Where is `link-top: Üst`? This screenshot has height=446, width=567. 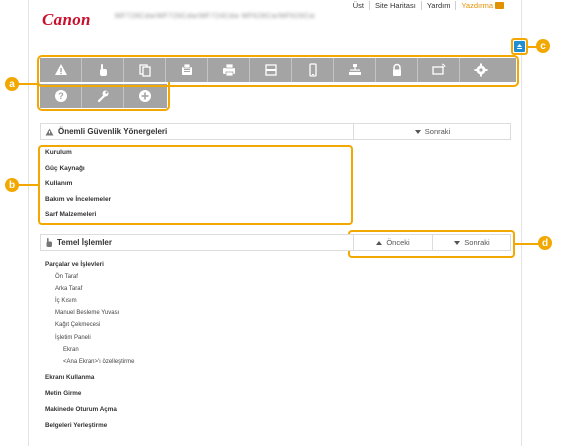 link-top: Üst is located at coordinates (358, 5).